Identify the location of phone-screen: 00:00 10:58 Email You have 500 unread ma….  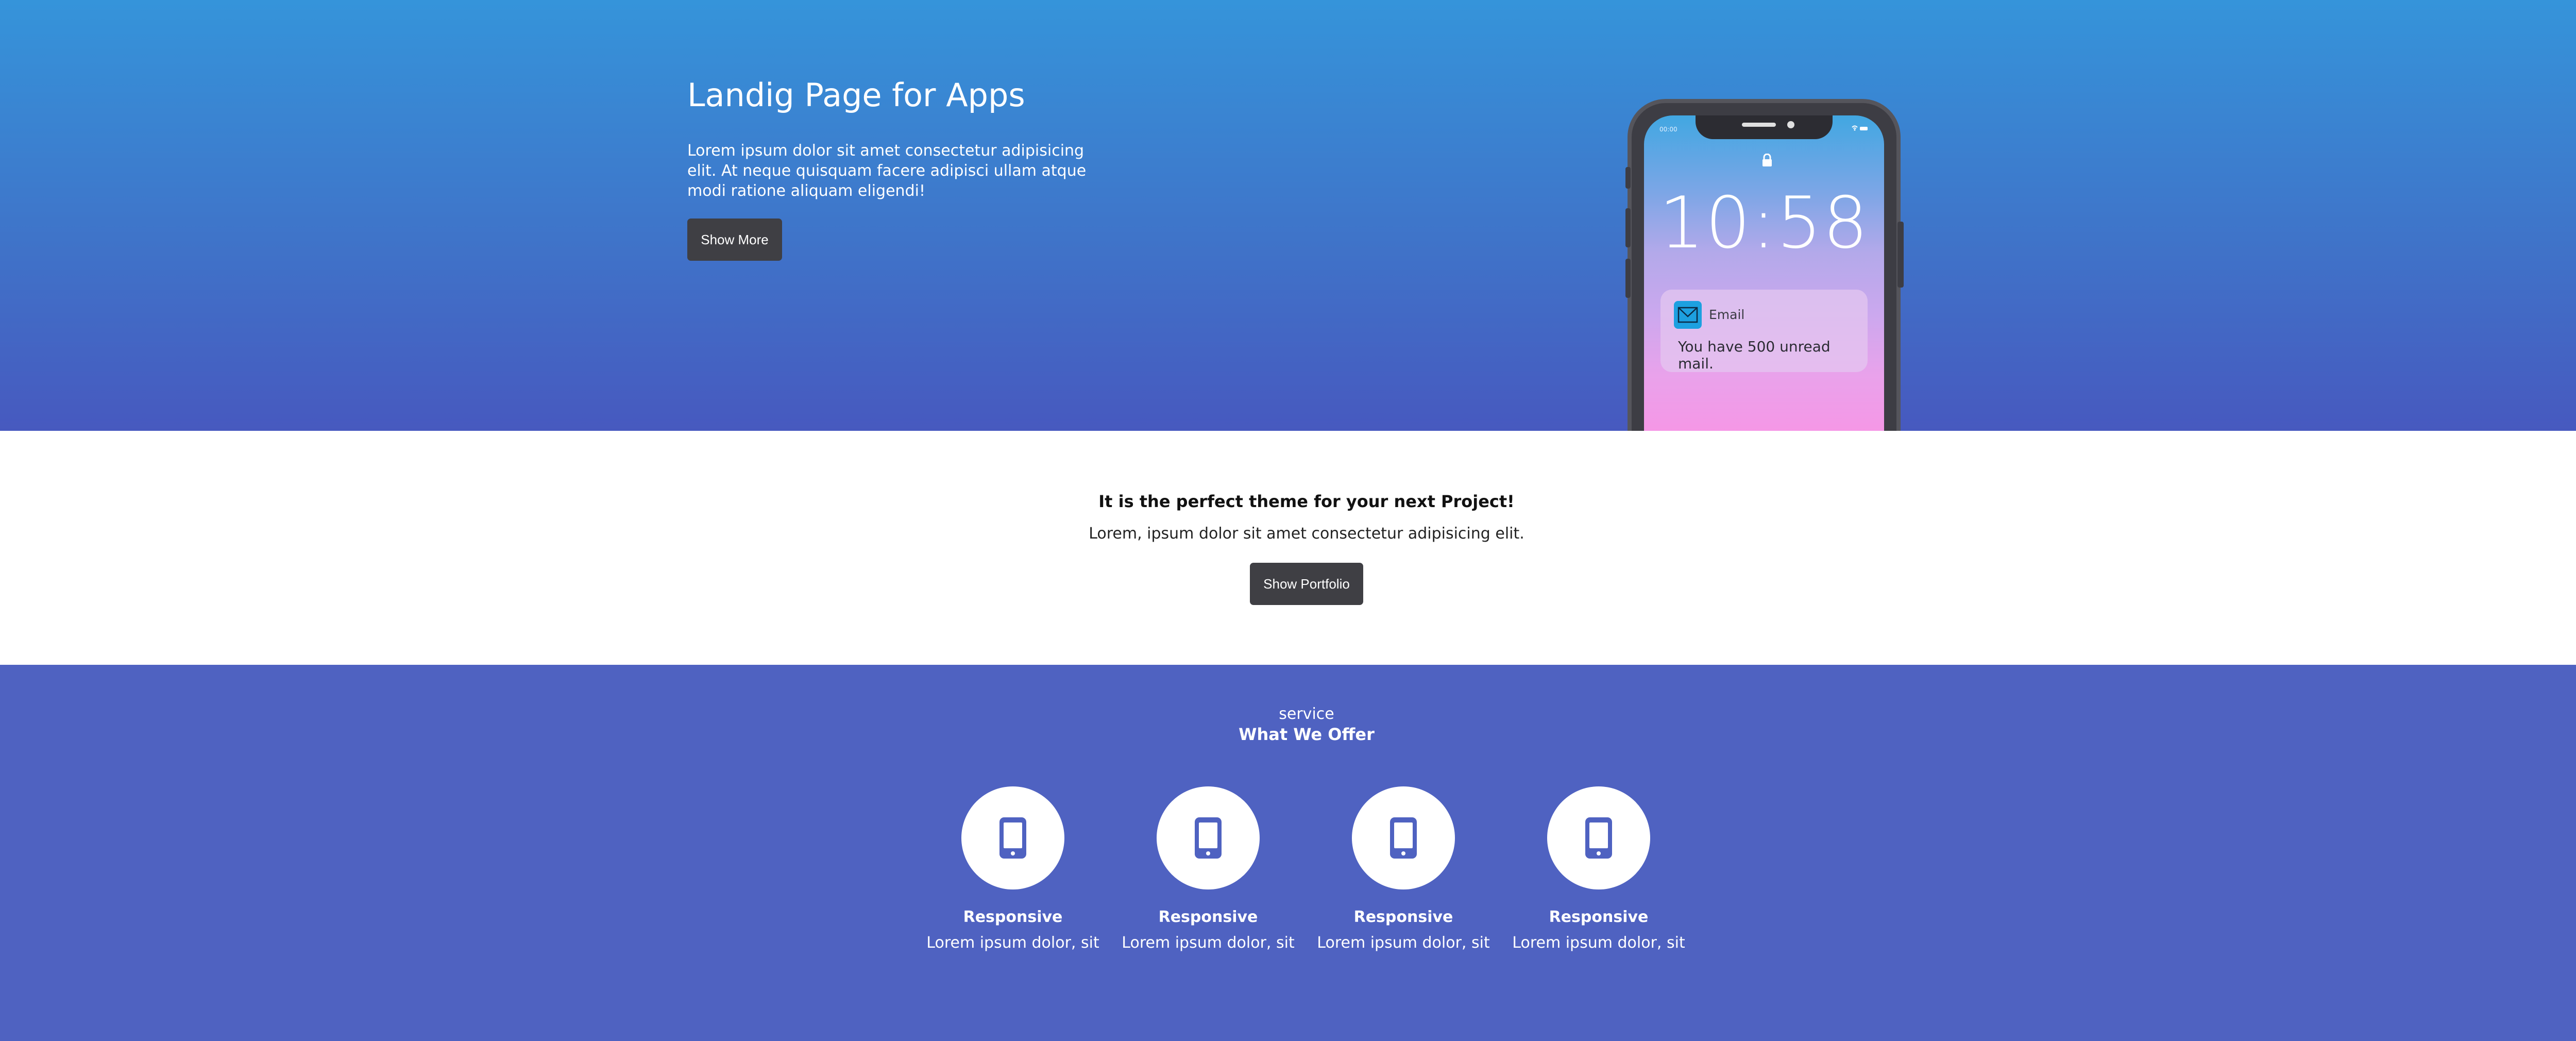
(1764, 273).